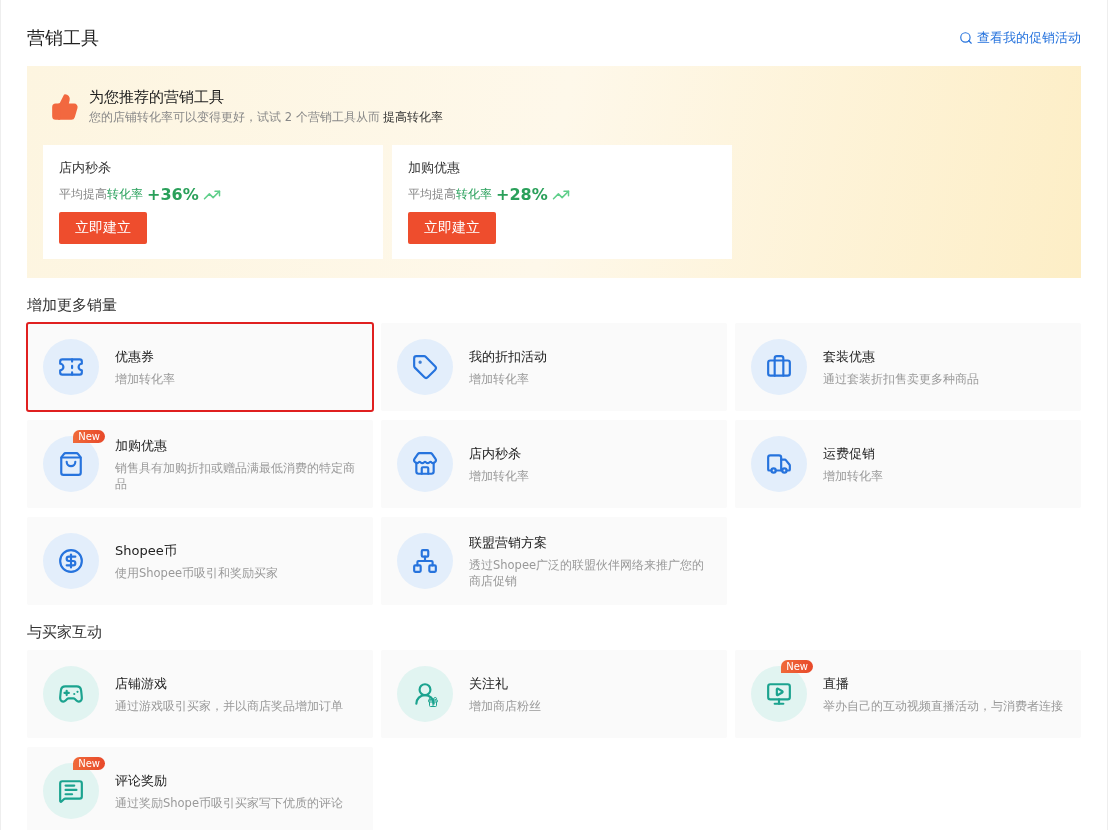 Image resolution: width=1108 pixels, height=830 pixels. What do you see at coordinates (229, 802) in the screenshot?
I see `tool-description: 通过奖励Shope币吸引买家写下优质的评论` at bounding box center [229, 802].